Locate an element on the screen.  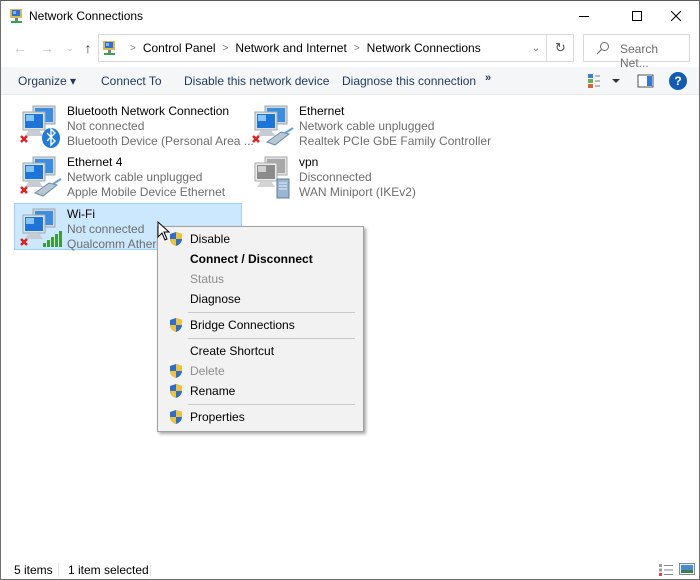
search-icon is located at coordinates (602, 48).